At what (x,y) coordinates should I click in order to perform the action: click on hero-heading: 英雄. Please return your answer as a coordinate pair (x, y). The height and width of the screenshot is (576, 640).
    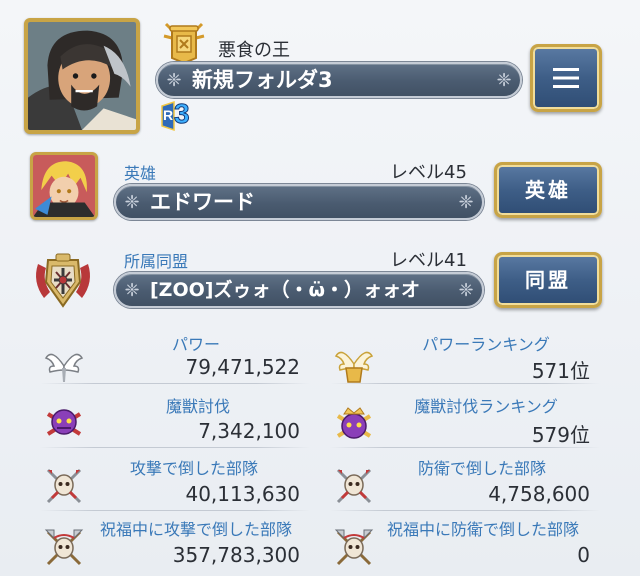
    Looking at the image, I should click on (140, 173).